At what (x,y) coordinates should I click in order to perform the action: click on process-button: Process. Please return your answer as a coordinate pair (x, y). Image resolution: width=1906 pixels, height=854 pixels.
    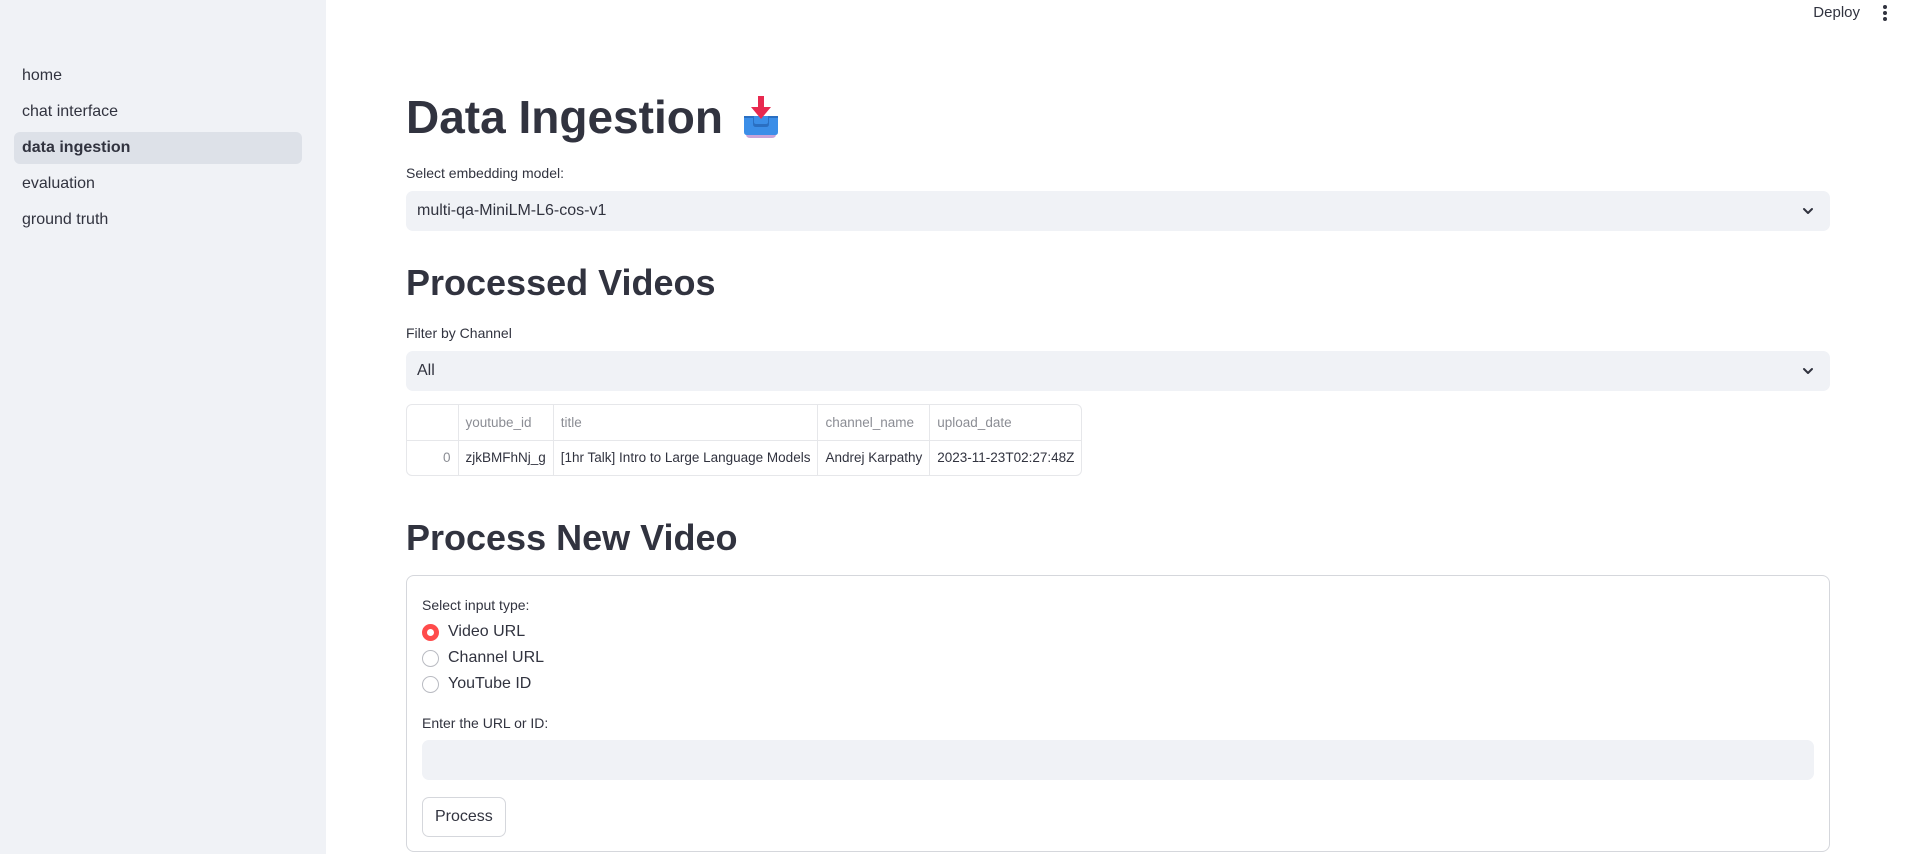
    Looking at the image, I should click on (464, 817).